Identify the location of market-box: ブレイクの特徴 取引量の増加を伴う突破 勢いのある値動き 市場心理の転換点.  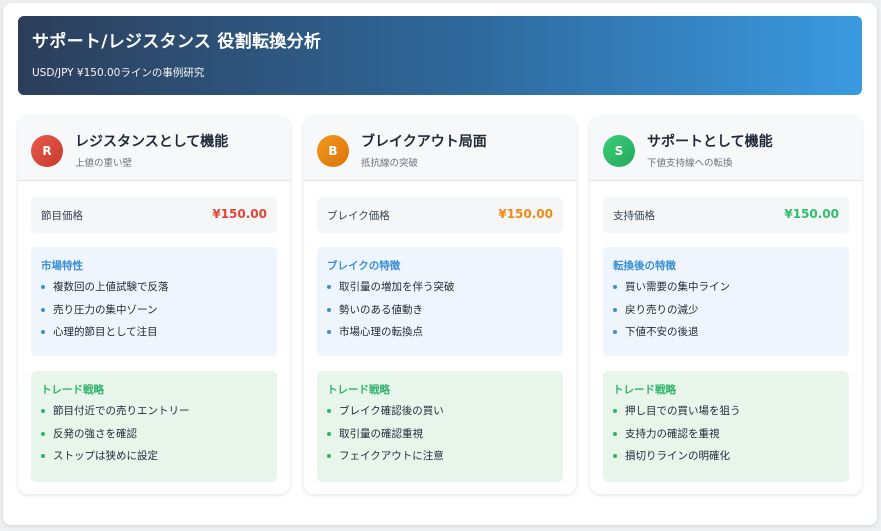
(440, 301).